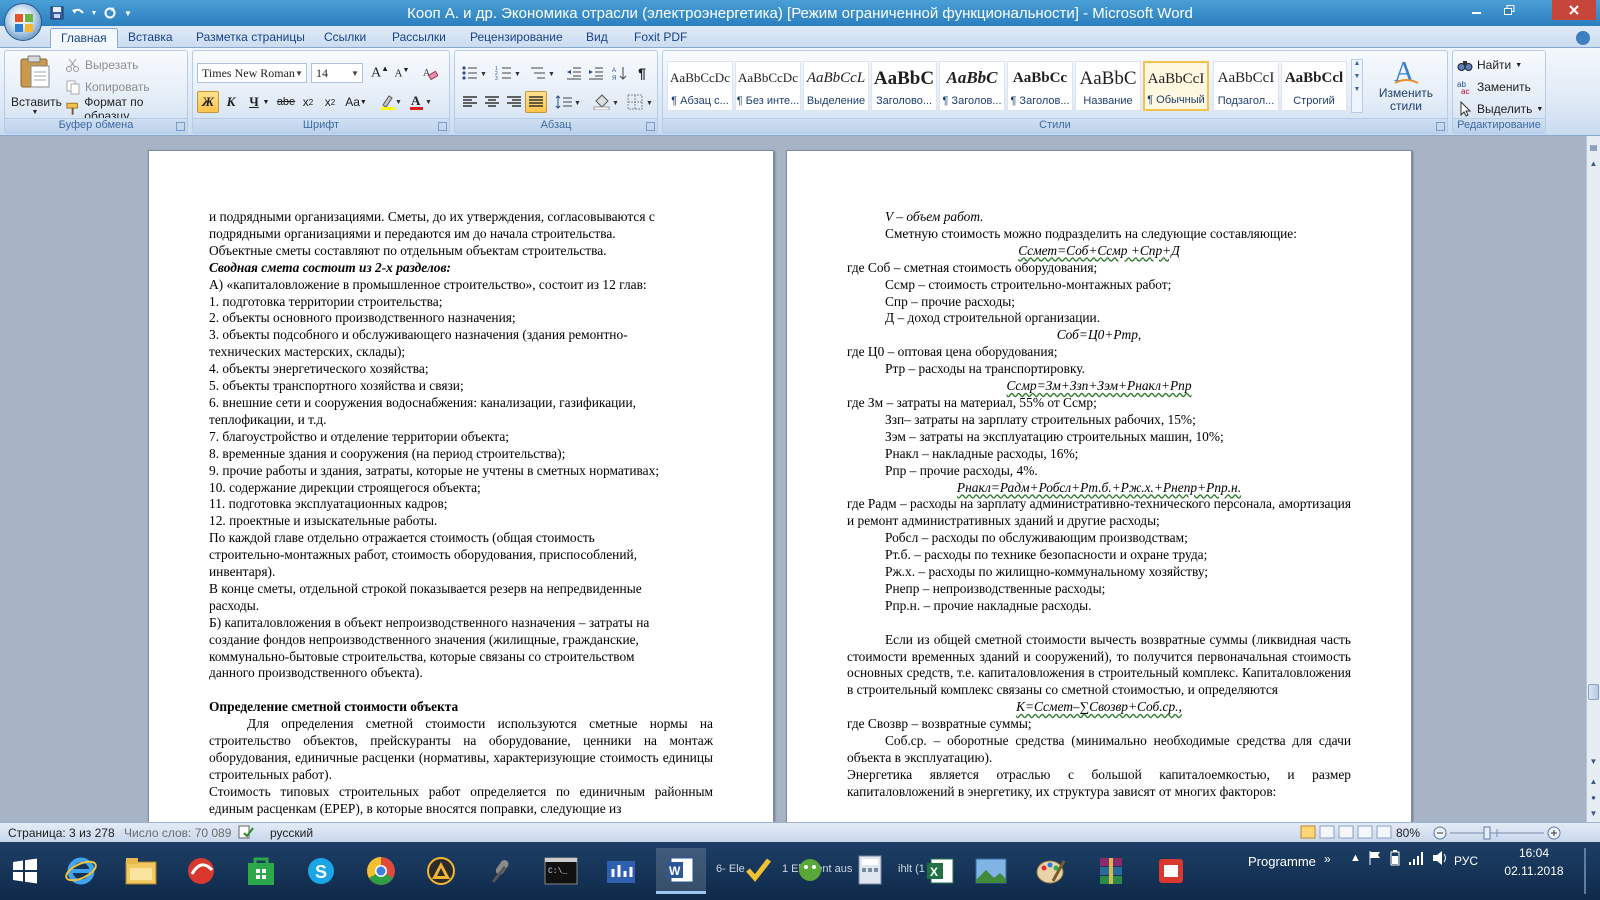 The height and width of the screenshot is (900, 1600). Describe the element at coordinates (681, 871) in the screenshot. I see `word-taskbar-icon: W` at that location.